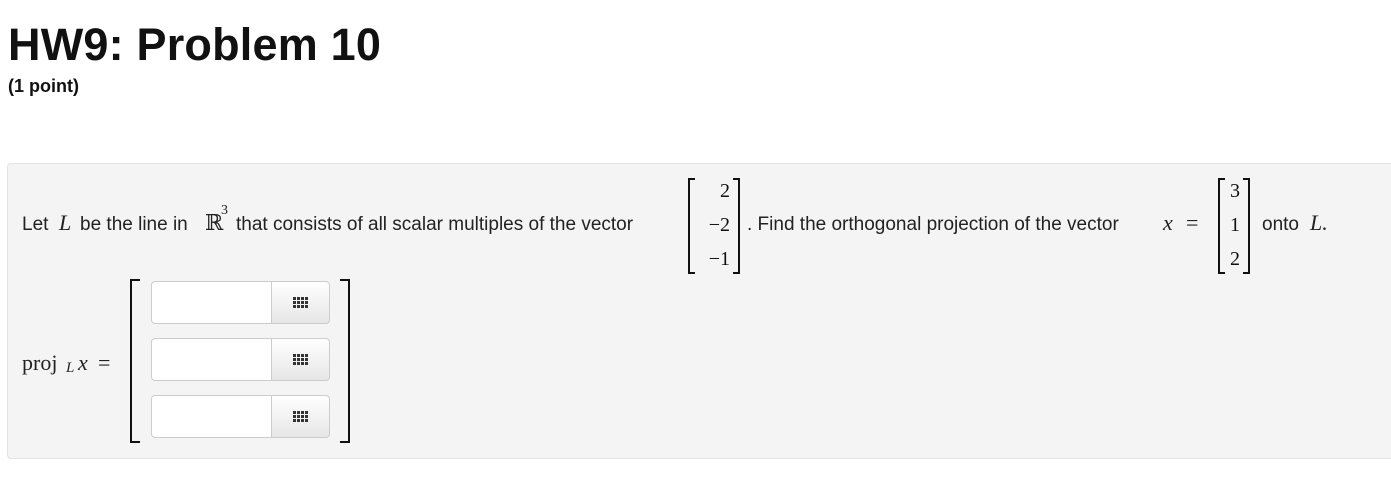  I want to click on text-onto: onto, so click(1280, 224).